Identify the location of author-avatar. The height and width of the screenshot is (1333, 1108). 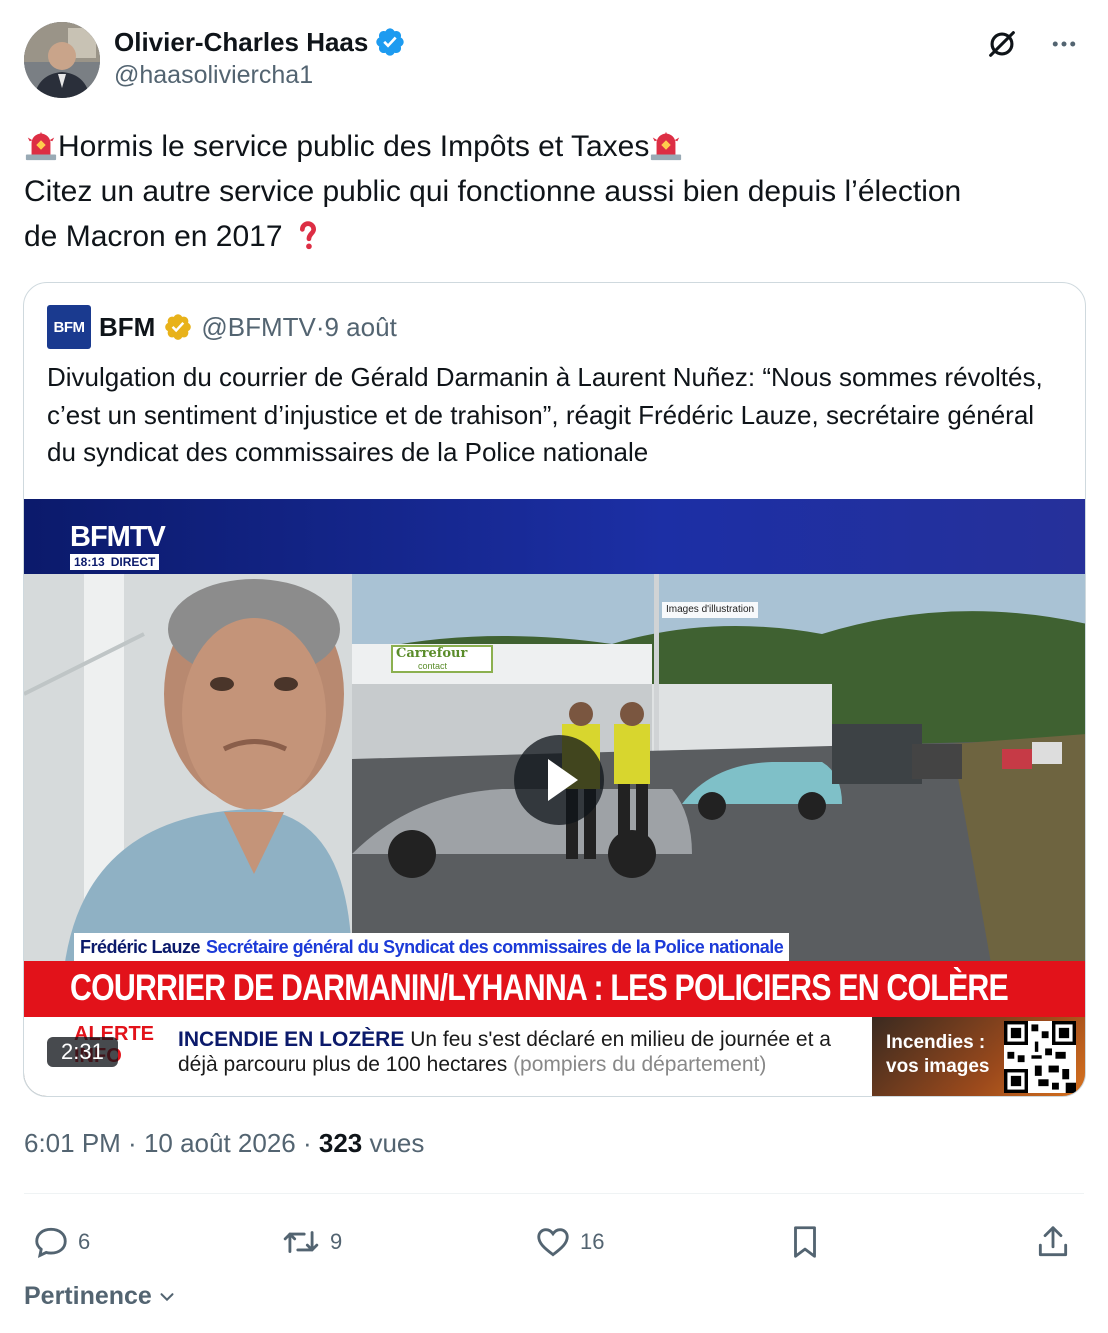
(62, 60).